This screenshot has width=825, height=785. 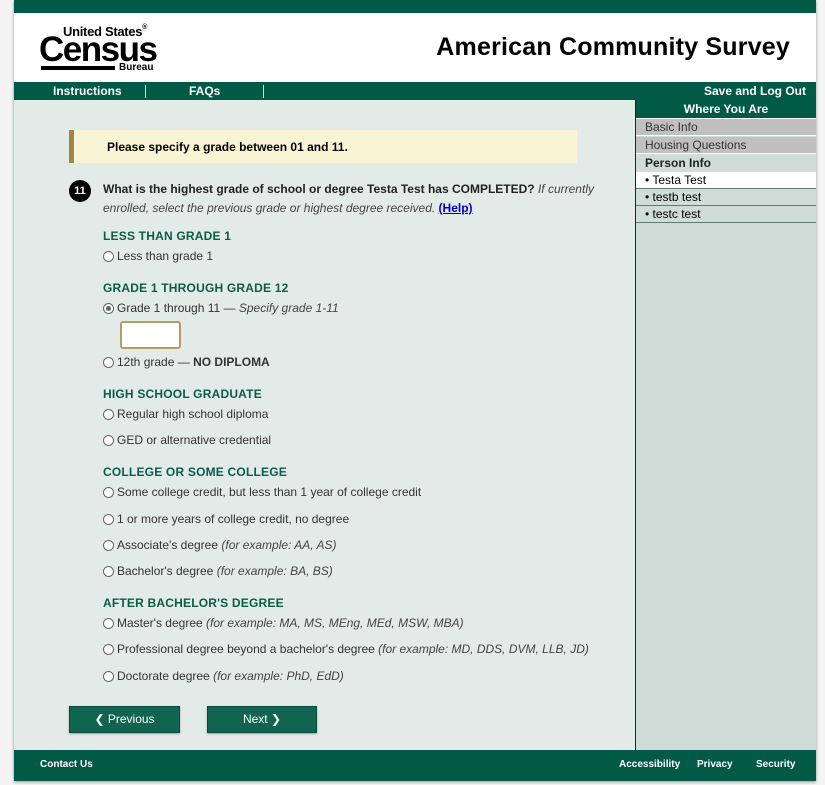 What do you see at coordinates (726, 127) in the screenshot?
I see `sidebar-item-basic-info: Basic Info` at bounding box center [726, 127].